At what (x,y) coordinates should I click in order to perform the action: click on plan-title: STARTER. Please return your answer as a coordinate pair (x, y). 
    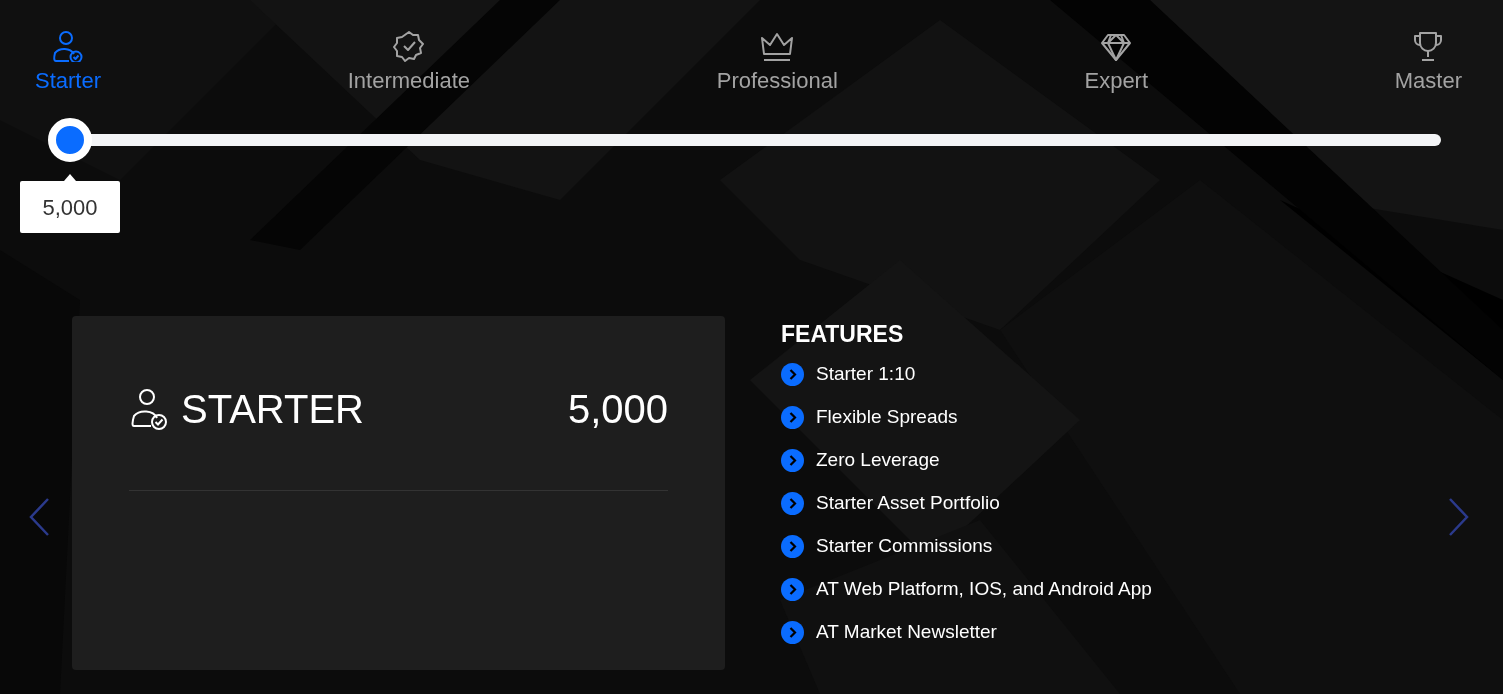
    Looking at the image, I should click on (272, 409).